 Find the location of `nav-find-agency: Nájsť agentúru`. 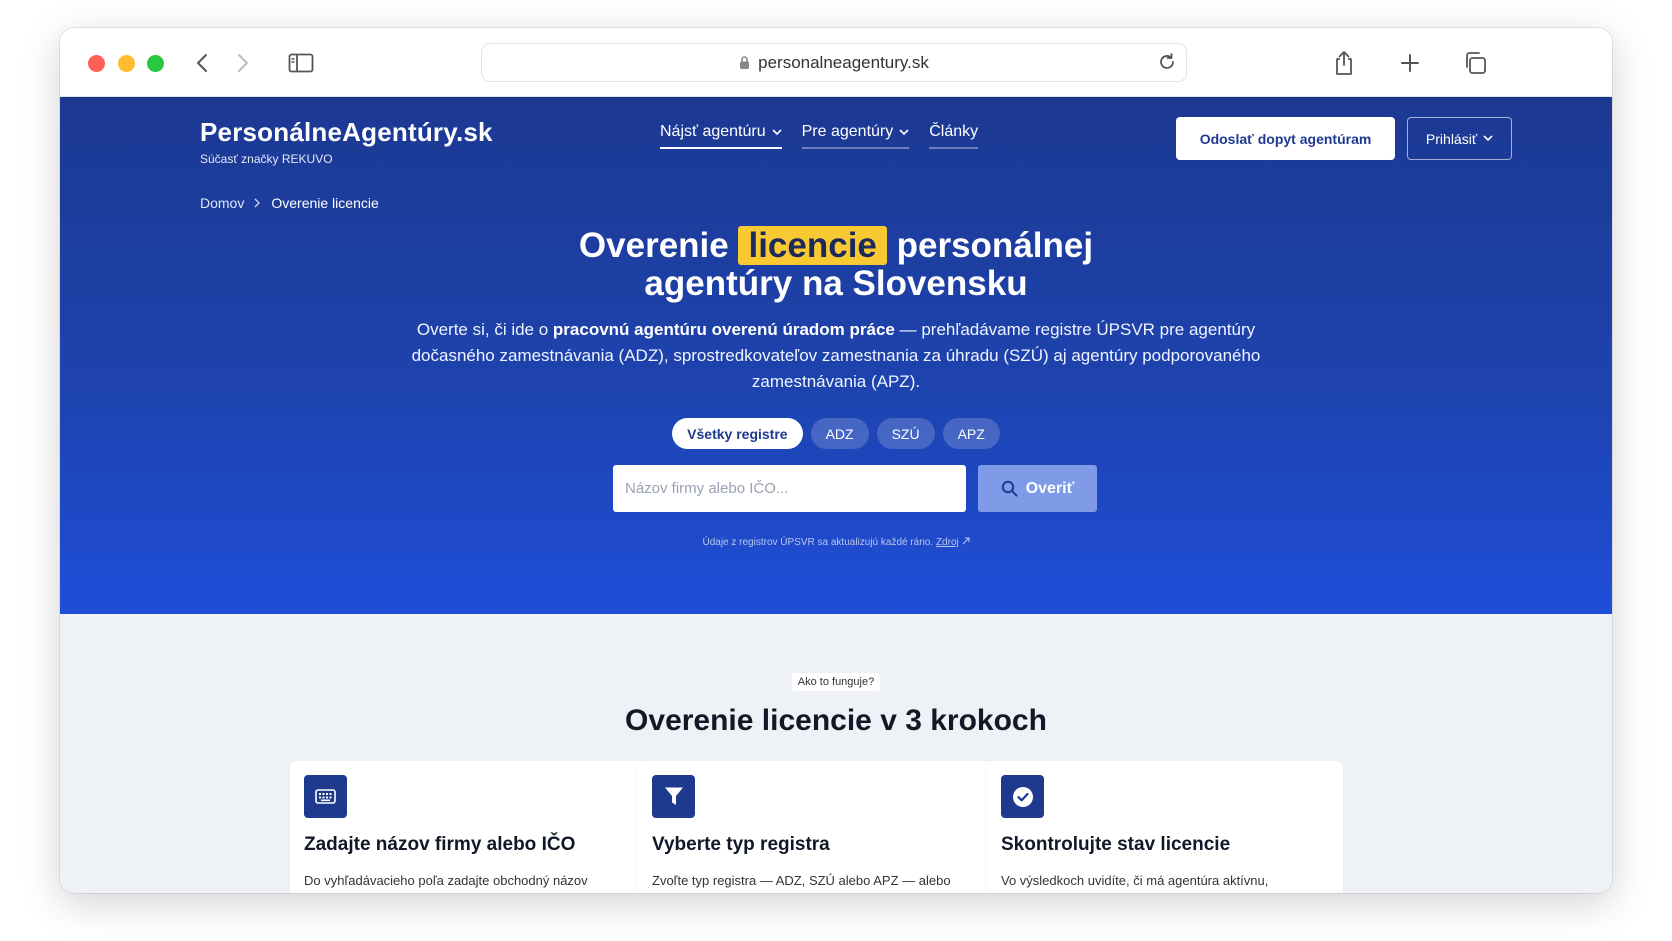

nav-find-agency: Nájsť agentúru is located at coordinates (721, 136).